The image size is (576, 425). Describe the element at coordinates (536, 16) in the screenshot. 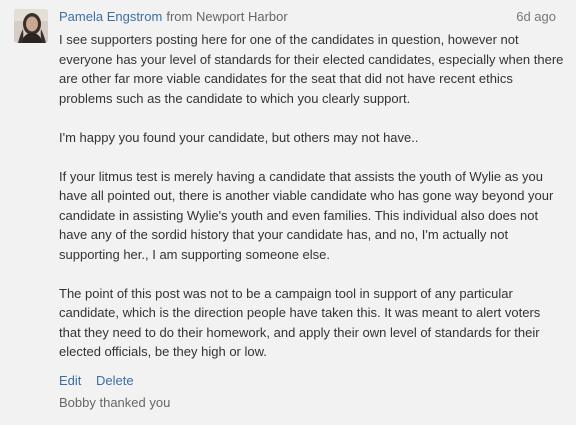

I see `timestamp: 6d ago` at that location.